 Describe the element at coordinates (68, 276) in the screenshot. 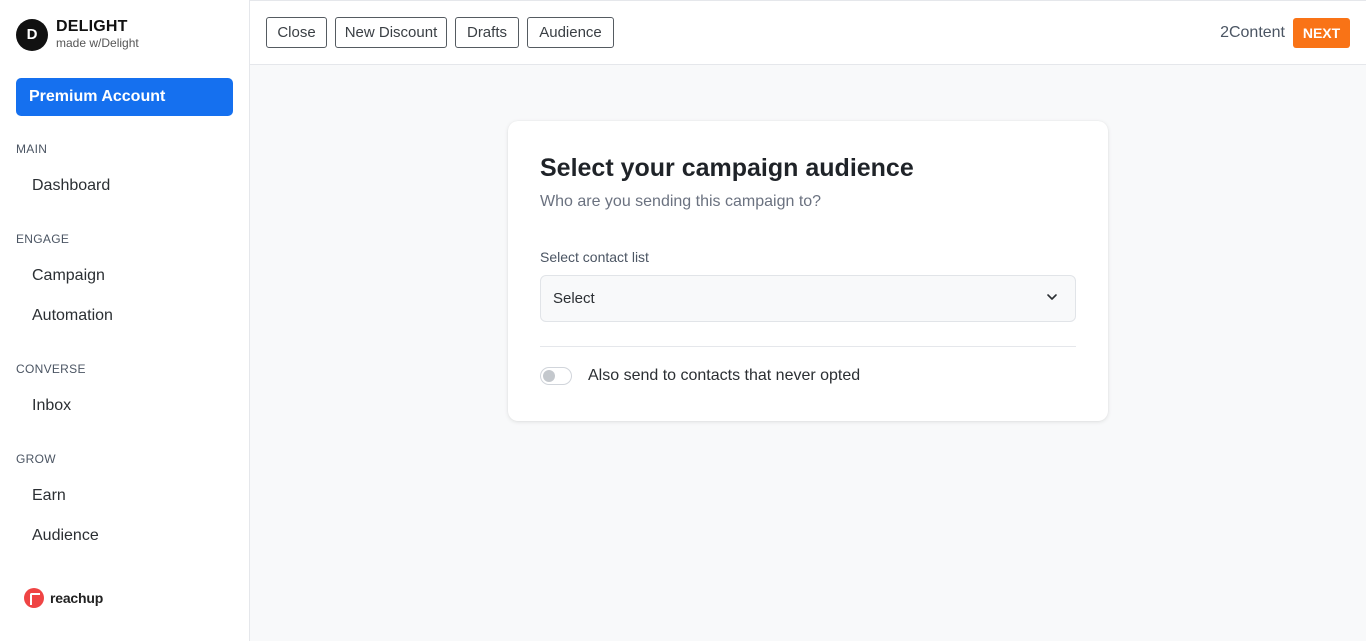

I see `sidebar-item-campaign: Campaign` at that location.